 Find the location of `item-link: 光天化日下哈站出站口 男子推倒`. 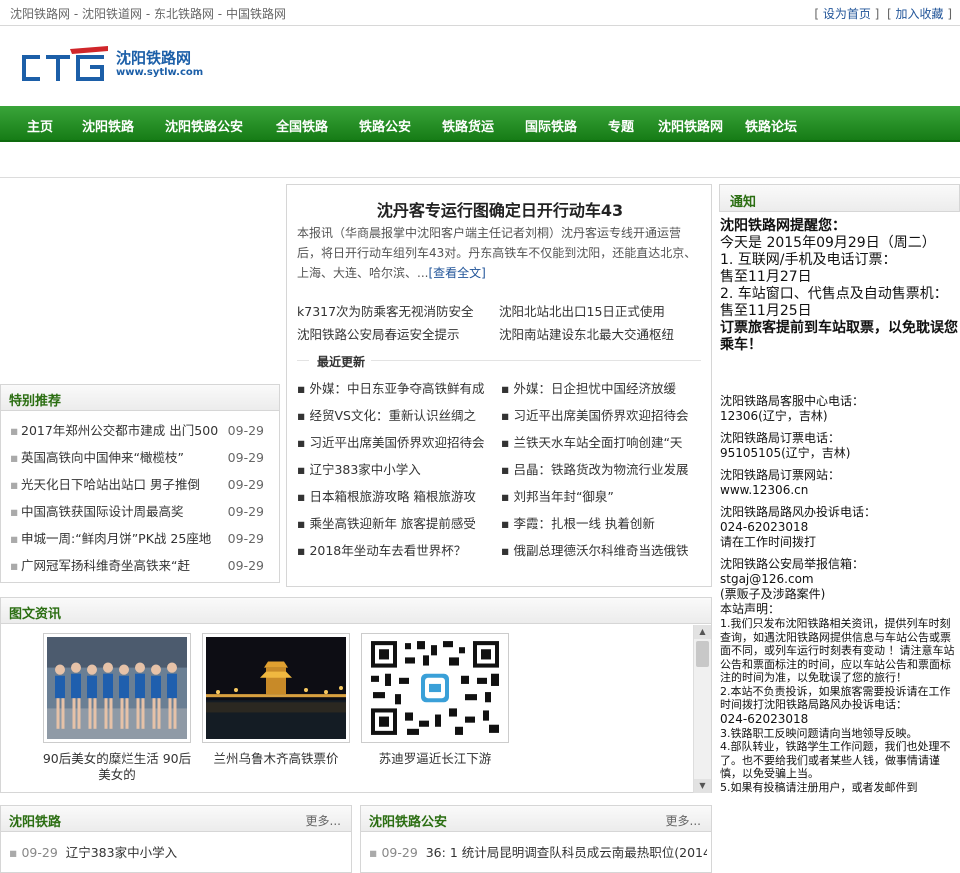

item-link: 光天化日下哈站出站口 男子推倒 is located at coordinates (110, 484).